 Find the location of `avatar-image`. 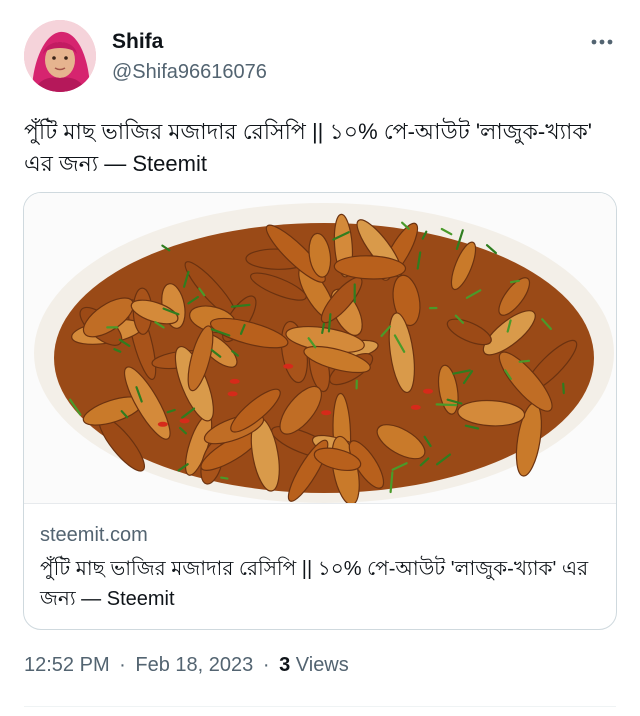

avatar-image is located at coordinates (60, 56).